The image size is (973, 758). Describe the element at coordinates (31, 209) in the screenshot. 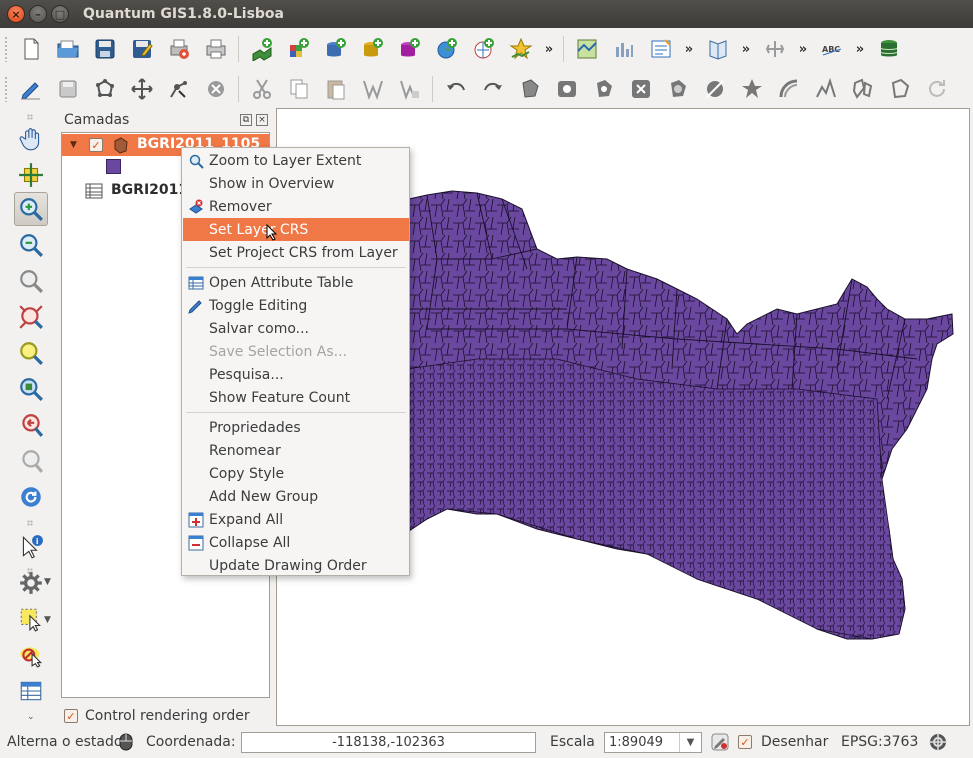

I see `zoom-in-button` at that location.